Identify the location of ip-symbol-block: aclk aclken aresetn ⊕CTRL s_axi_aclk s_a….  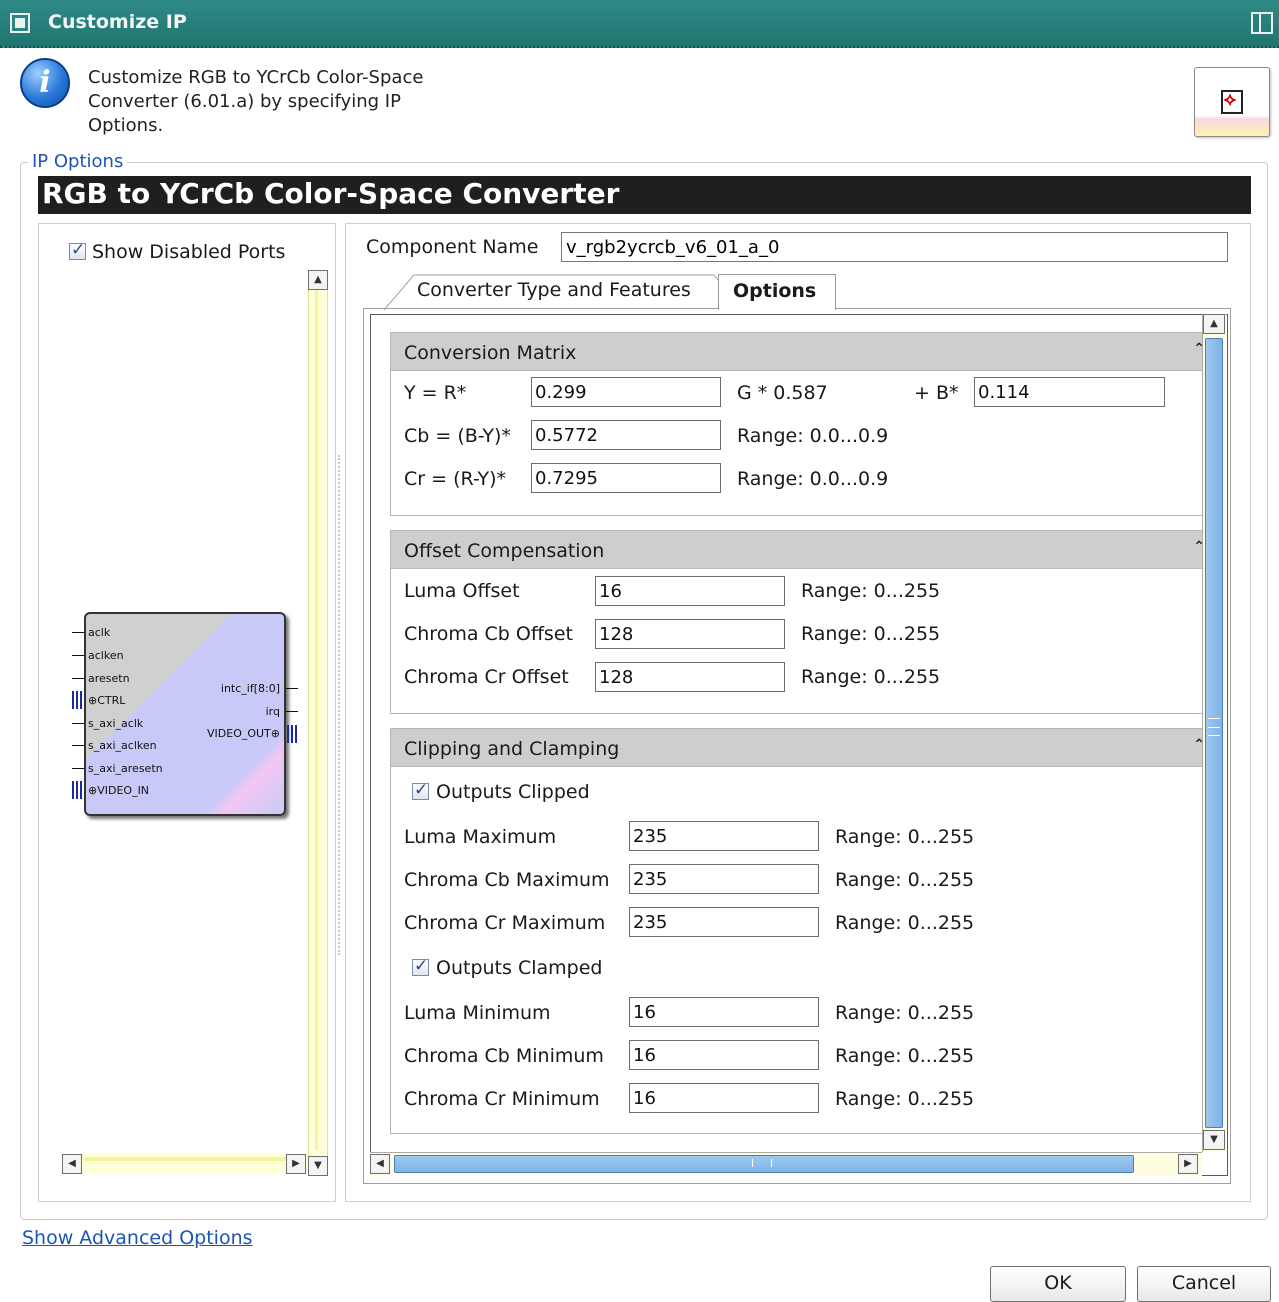
(185, 714).